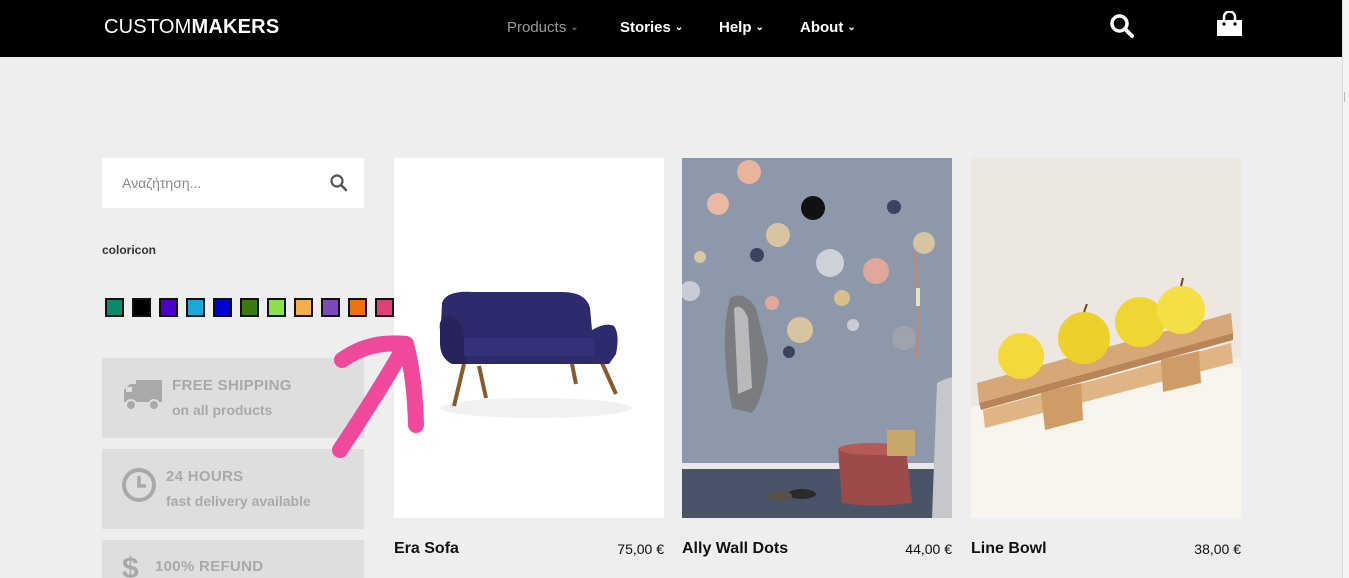 The width and height of the screenshot is (1349, 578). I want to click on product-price: 44,00 €, so click(928, 549).